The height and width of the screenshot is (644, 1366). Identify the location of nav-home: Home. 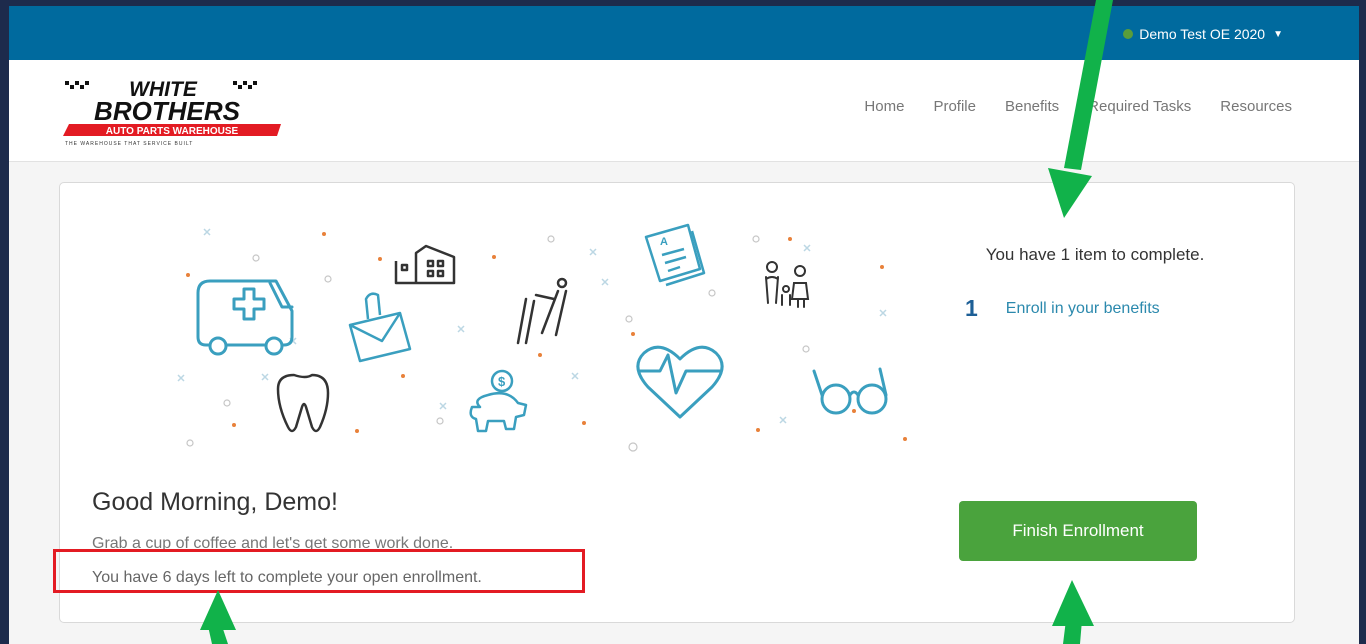
(884, 106).